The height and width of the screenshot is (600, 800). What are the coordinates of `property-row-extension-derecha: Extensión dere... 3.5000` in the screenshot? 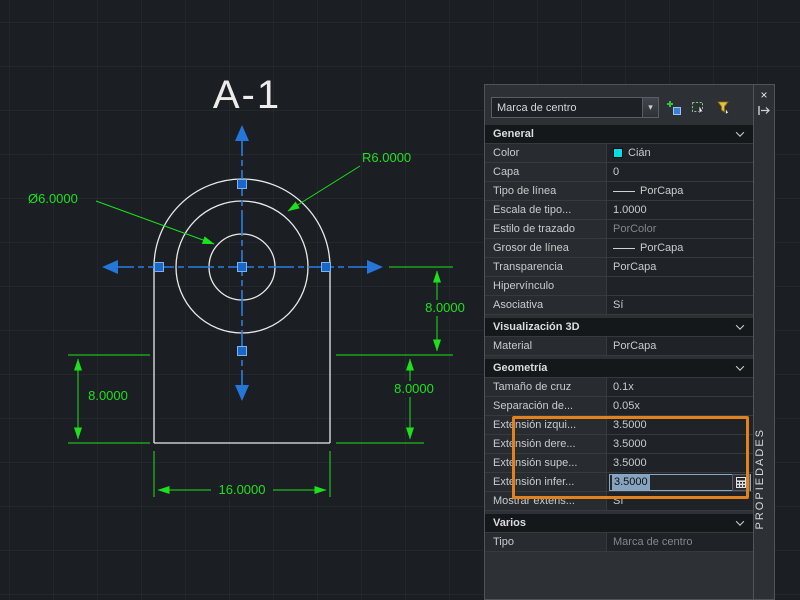 It's located at (619, 444).